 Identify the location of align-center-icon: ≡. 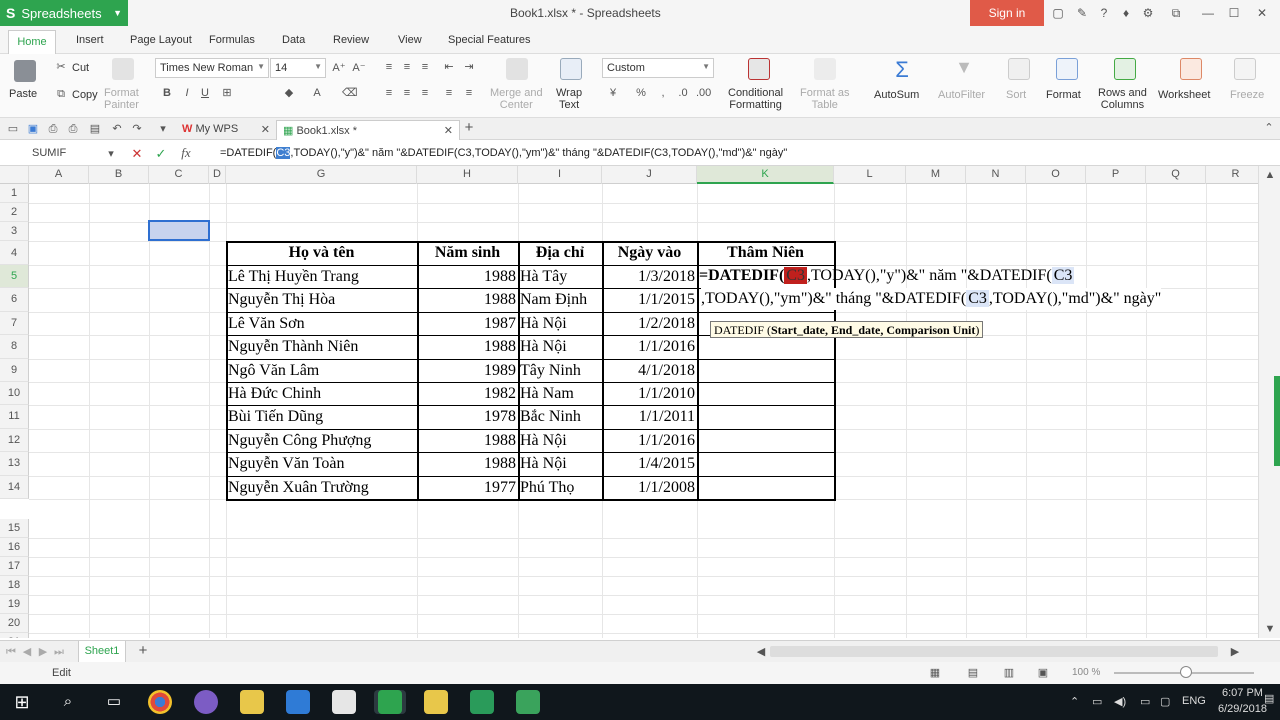
(407, 93).